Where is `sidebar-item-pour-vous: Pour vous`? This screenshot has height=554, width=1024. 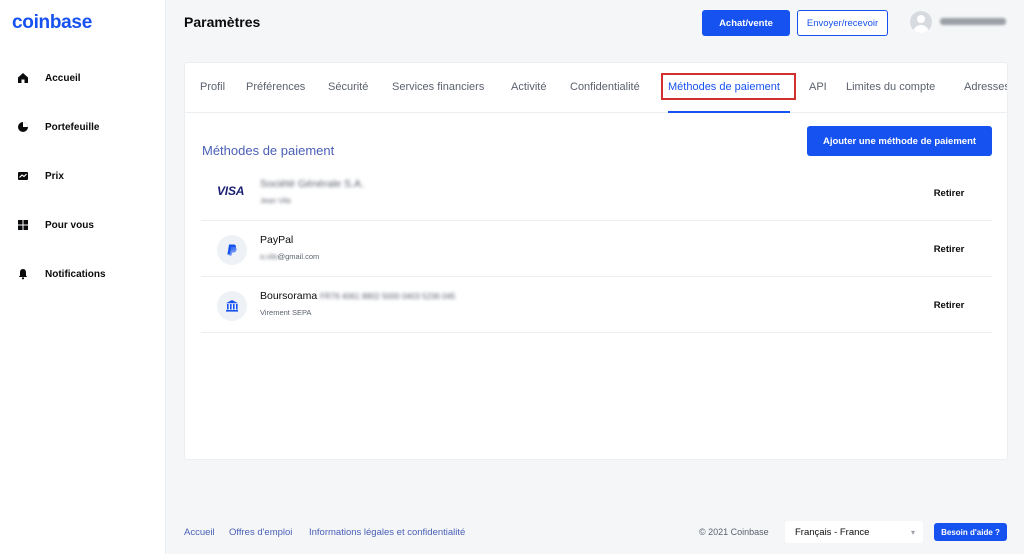
sidebar-item-pour-vous: Pour vous is located at coordinates (54, 225).